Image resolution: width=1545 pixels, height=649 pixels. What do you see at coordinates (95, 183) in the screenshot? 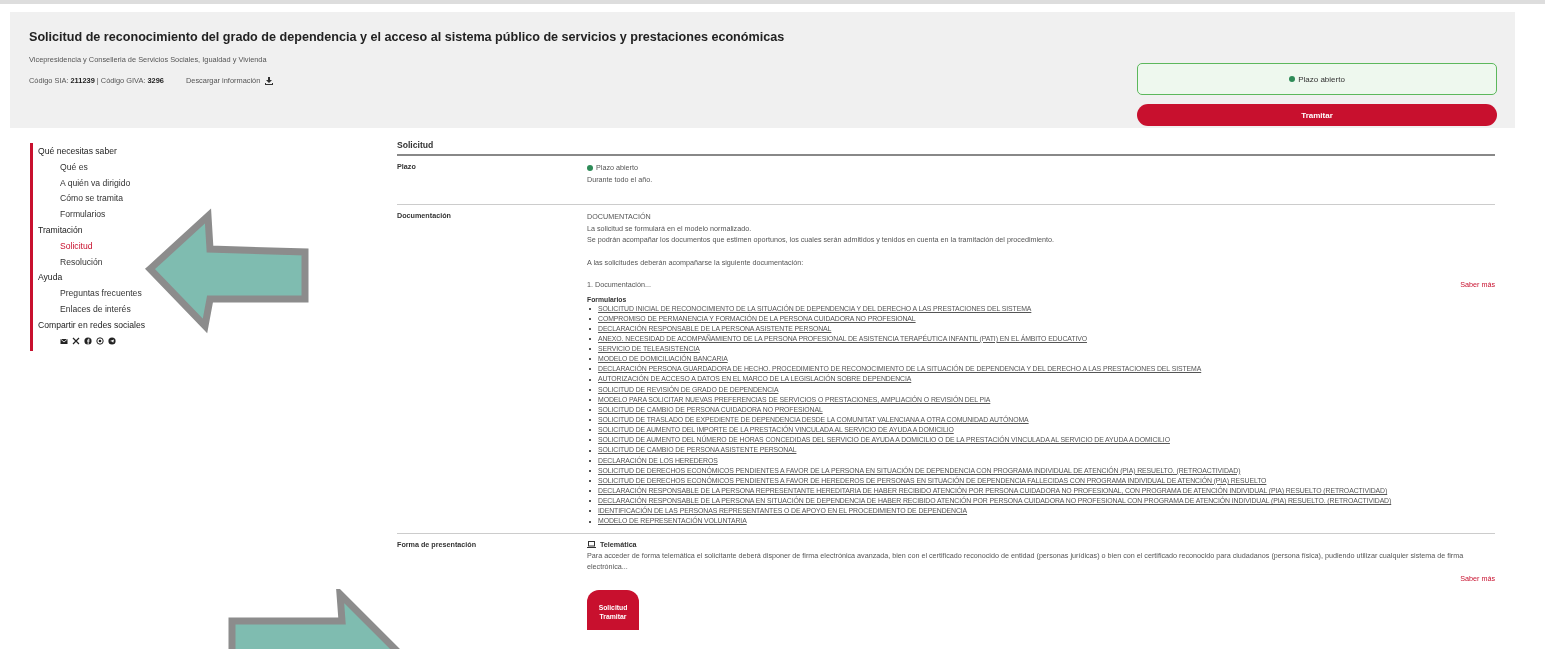
I see `nav-link: A quién va dirigido` at bounding box center [95, 183].